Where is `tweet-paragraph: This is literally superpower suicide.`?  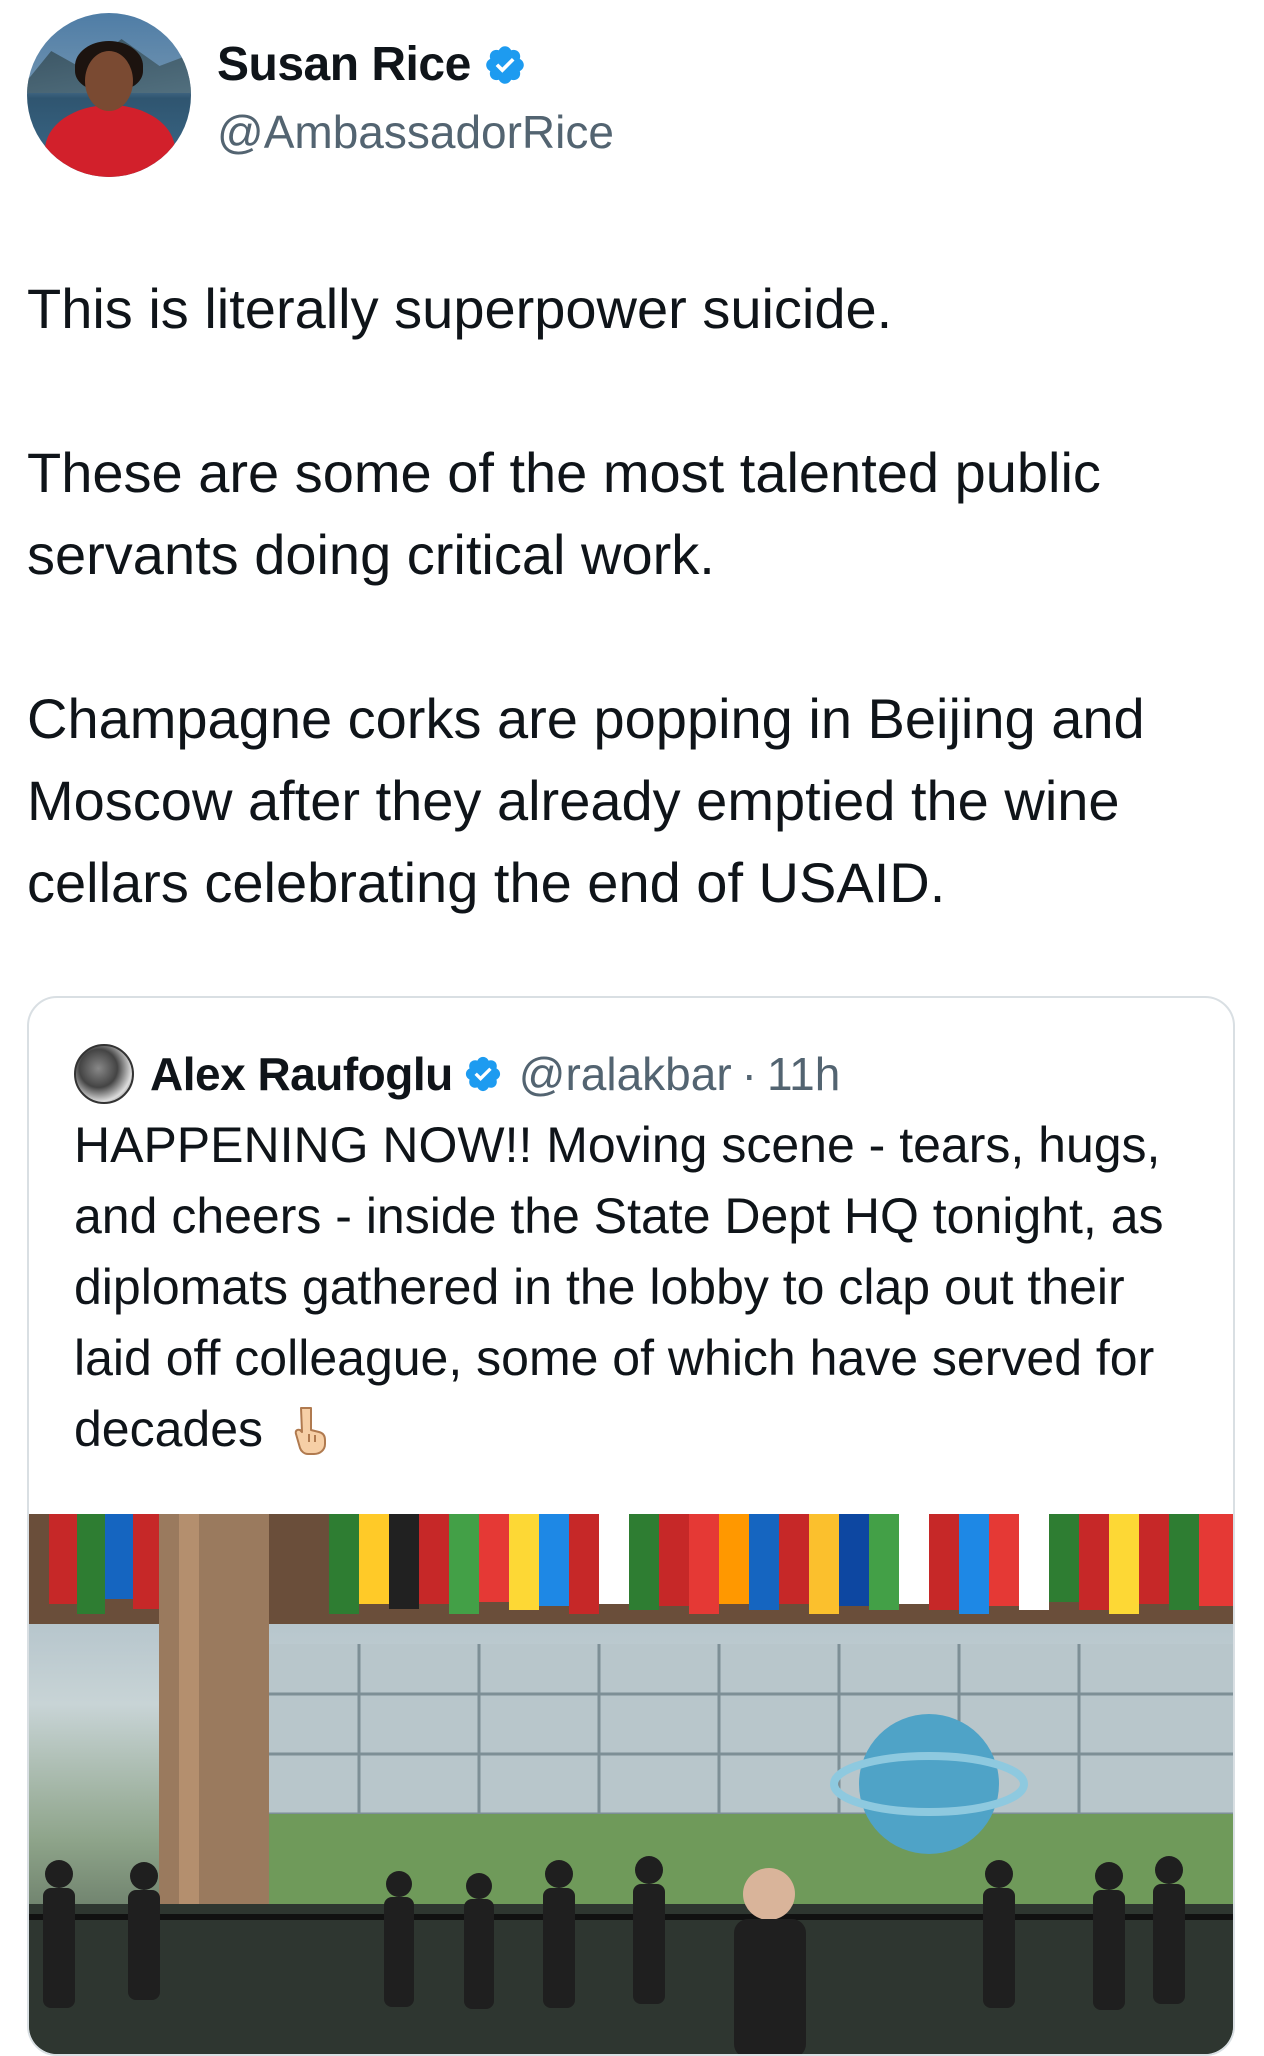 tweet-paragraph: This is literally superpower suicide. is located at coordinates (460, 308).